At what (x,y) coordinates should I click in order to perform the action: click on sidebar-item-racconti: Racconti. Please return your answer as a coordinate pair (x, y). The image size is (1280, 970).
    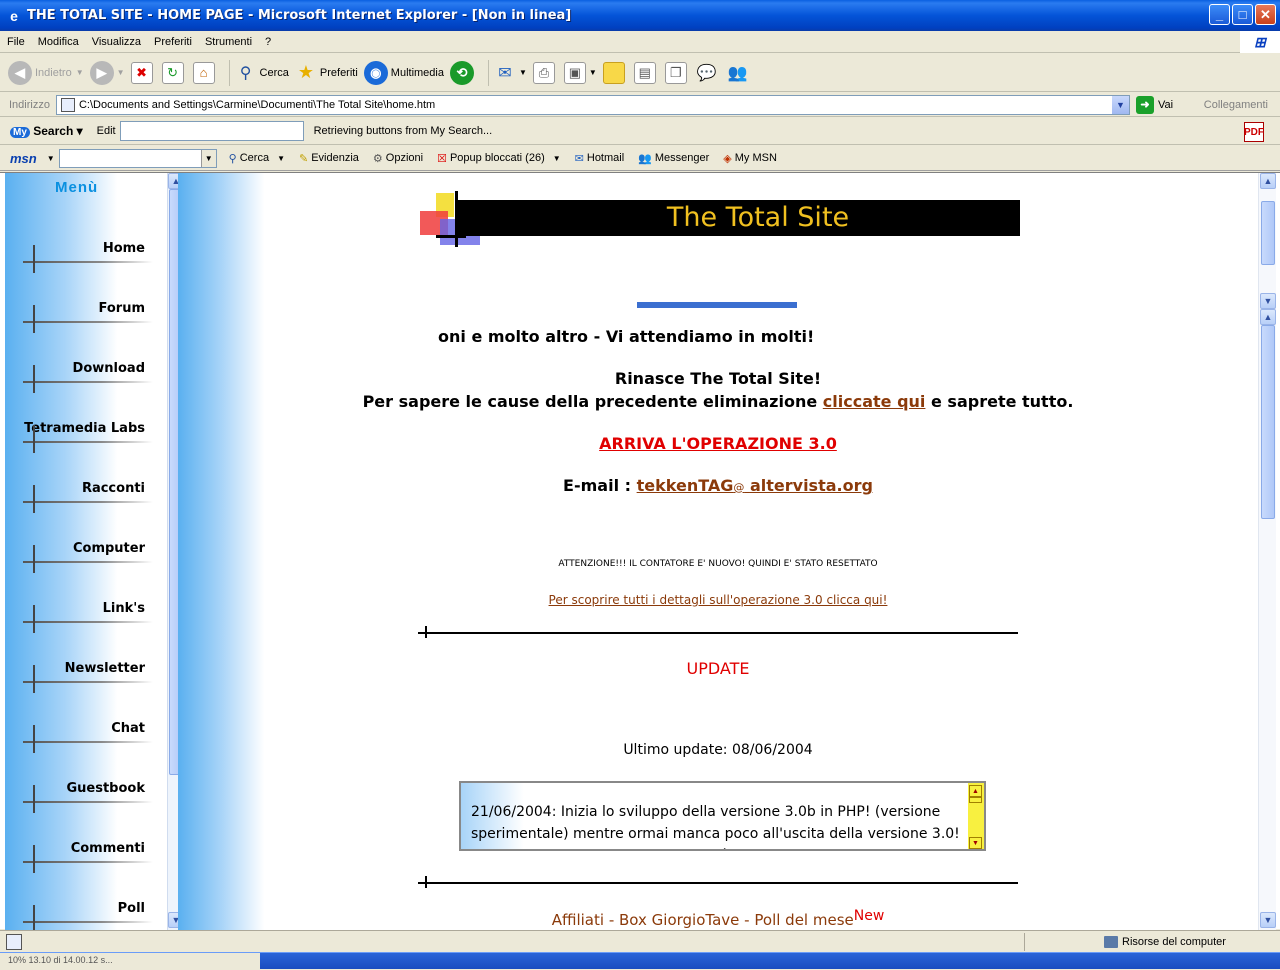
    Looking at the image, I should click on (93, 497).